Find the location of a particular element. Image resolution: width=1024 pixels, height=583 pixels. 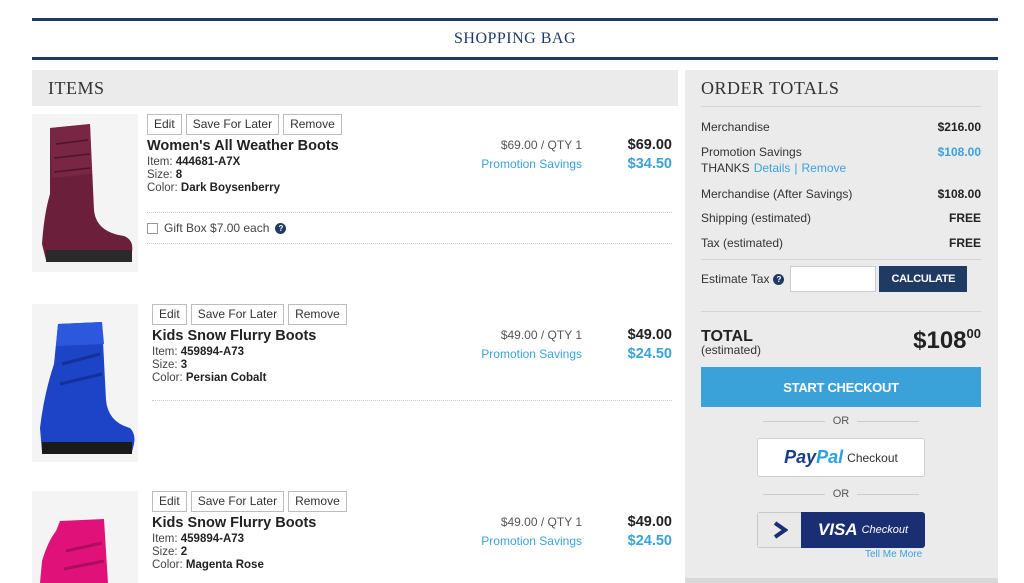

tax-row: Tax (estimated) FREE is located at coordinates (841, 243).